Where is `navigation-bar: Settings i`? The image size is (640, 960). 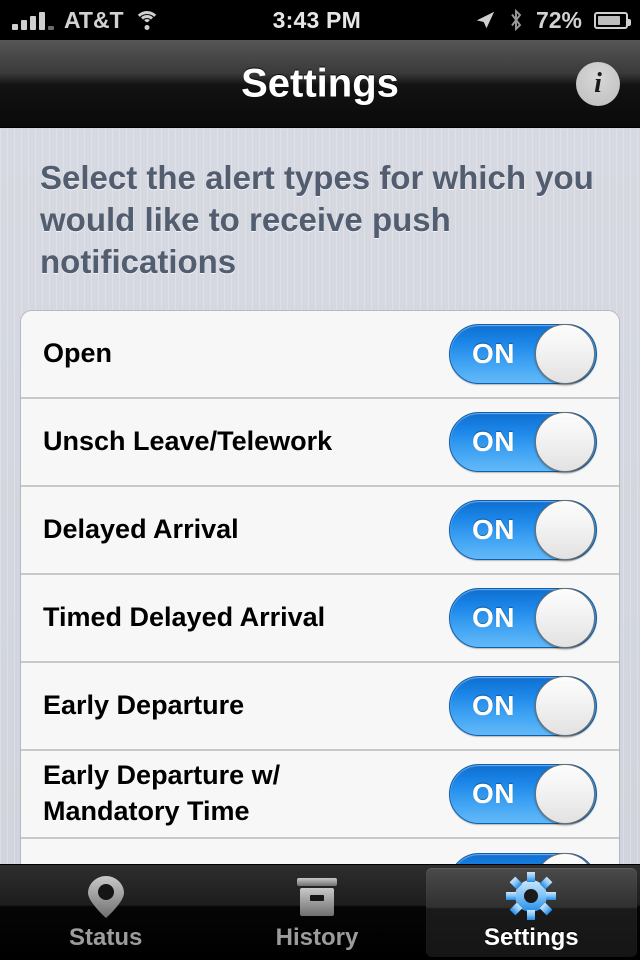 navigation-bar: Settings i is located at coordinates (320, 84).